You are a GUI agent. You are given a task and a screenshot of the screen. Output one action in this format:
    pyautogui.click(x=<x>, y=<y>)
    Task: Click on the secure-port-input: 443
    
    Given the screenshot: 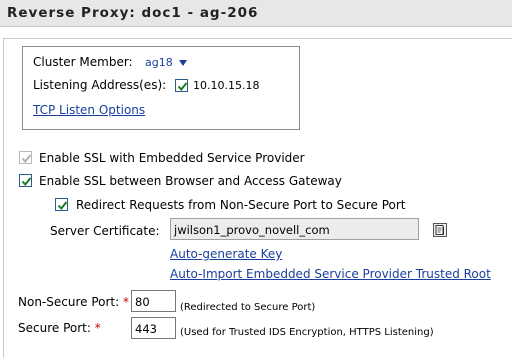 What is the action you would take?
    pyautogui.click(x=153, y=328)
    